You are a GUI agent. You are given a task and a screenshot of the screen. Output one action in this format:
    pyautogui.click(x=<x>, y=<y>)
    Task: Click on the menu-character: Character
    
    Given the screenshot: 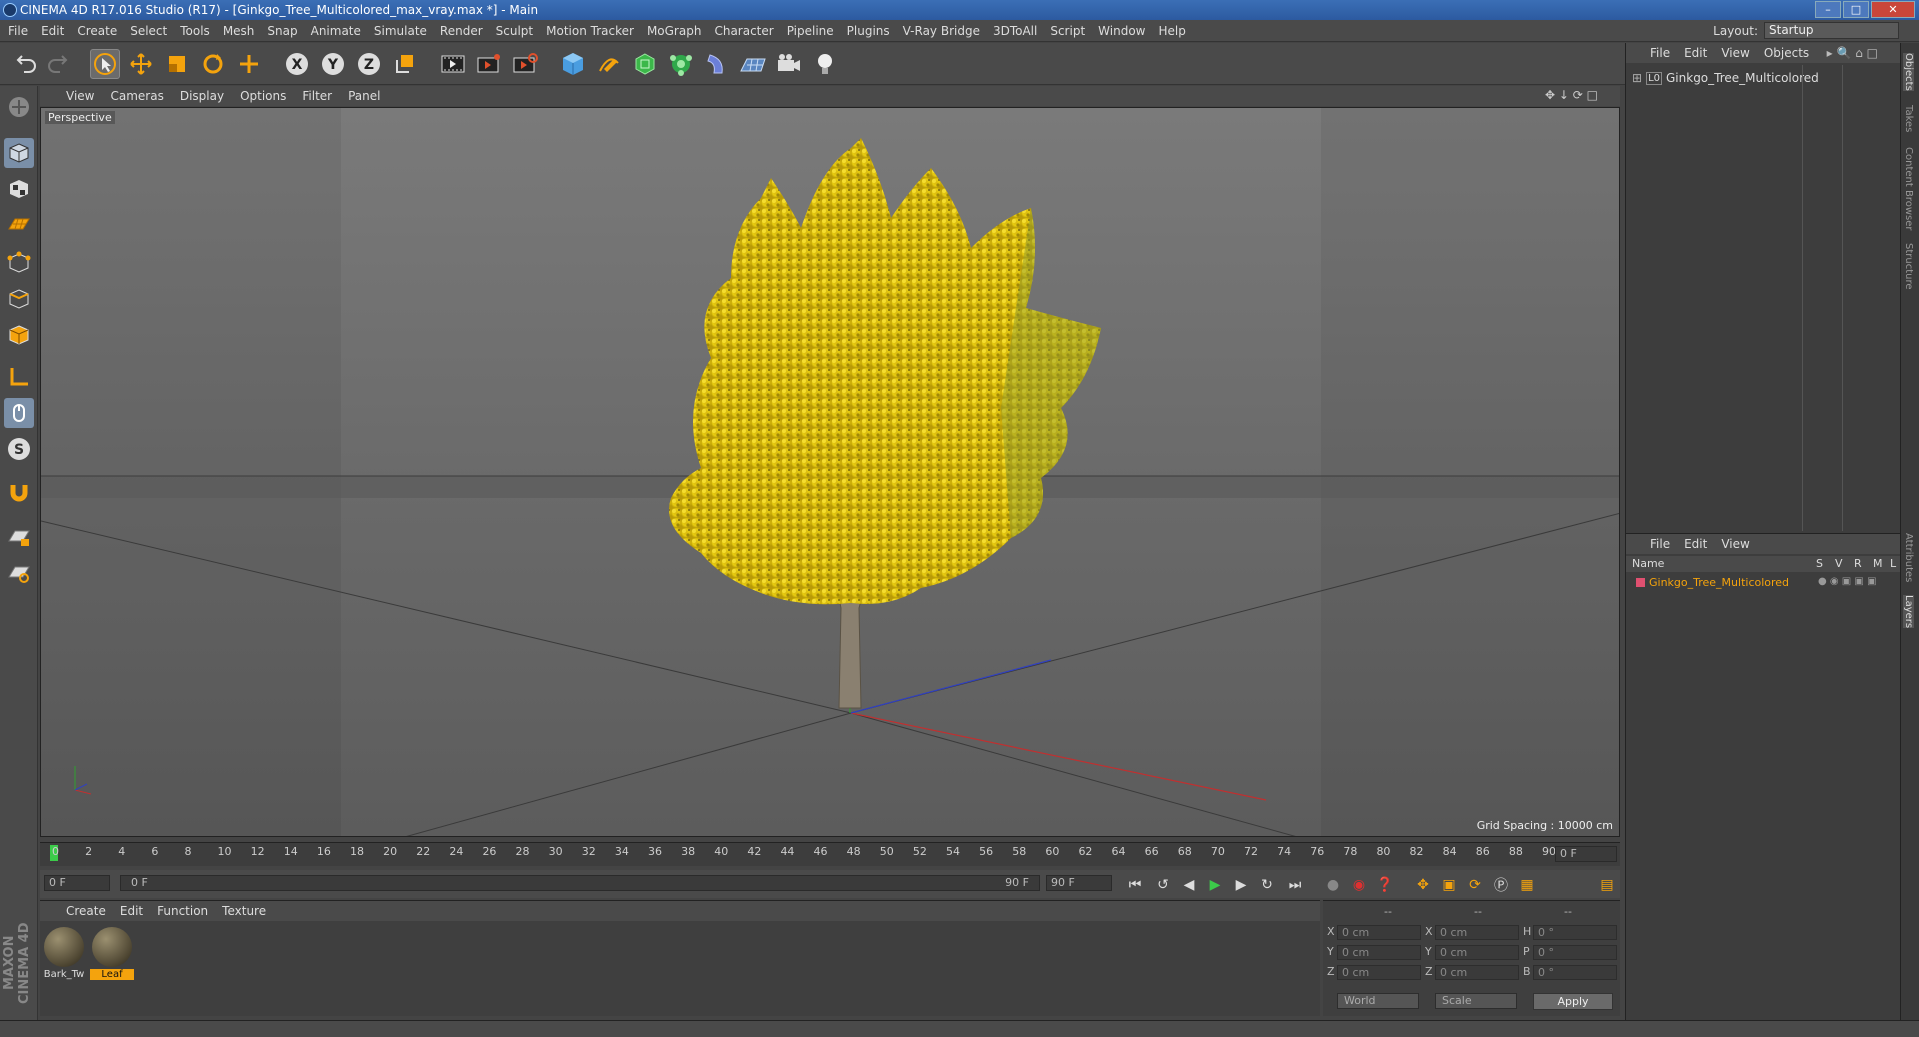 What is the action you would take?
    pyautogui.click(x=743, y=31)
    